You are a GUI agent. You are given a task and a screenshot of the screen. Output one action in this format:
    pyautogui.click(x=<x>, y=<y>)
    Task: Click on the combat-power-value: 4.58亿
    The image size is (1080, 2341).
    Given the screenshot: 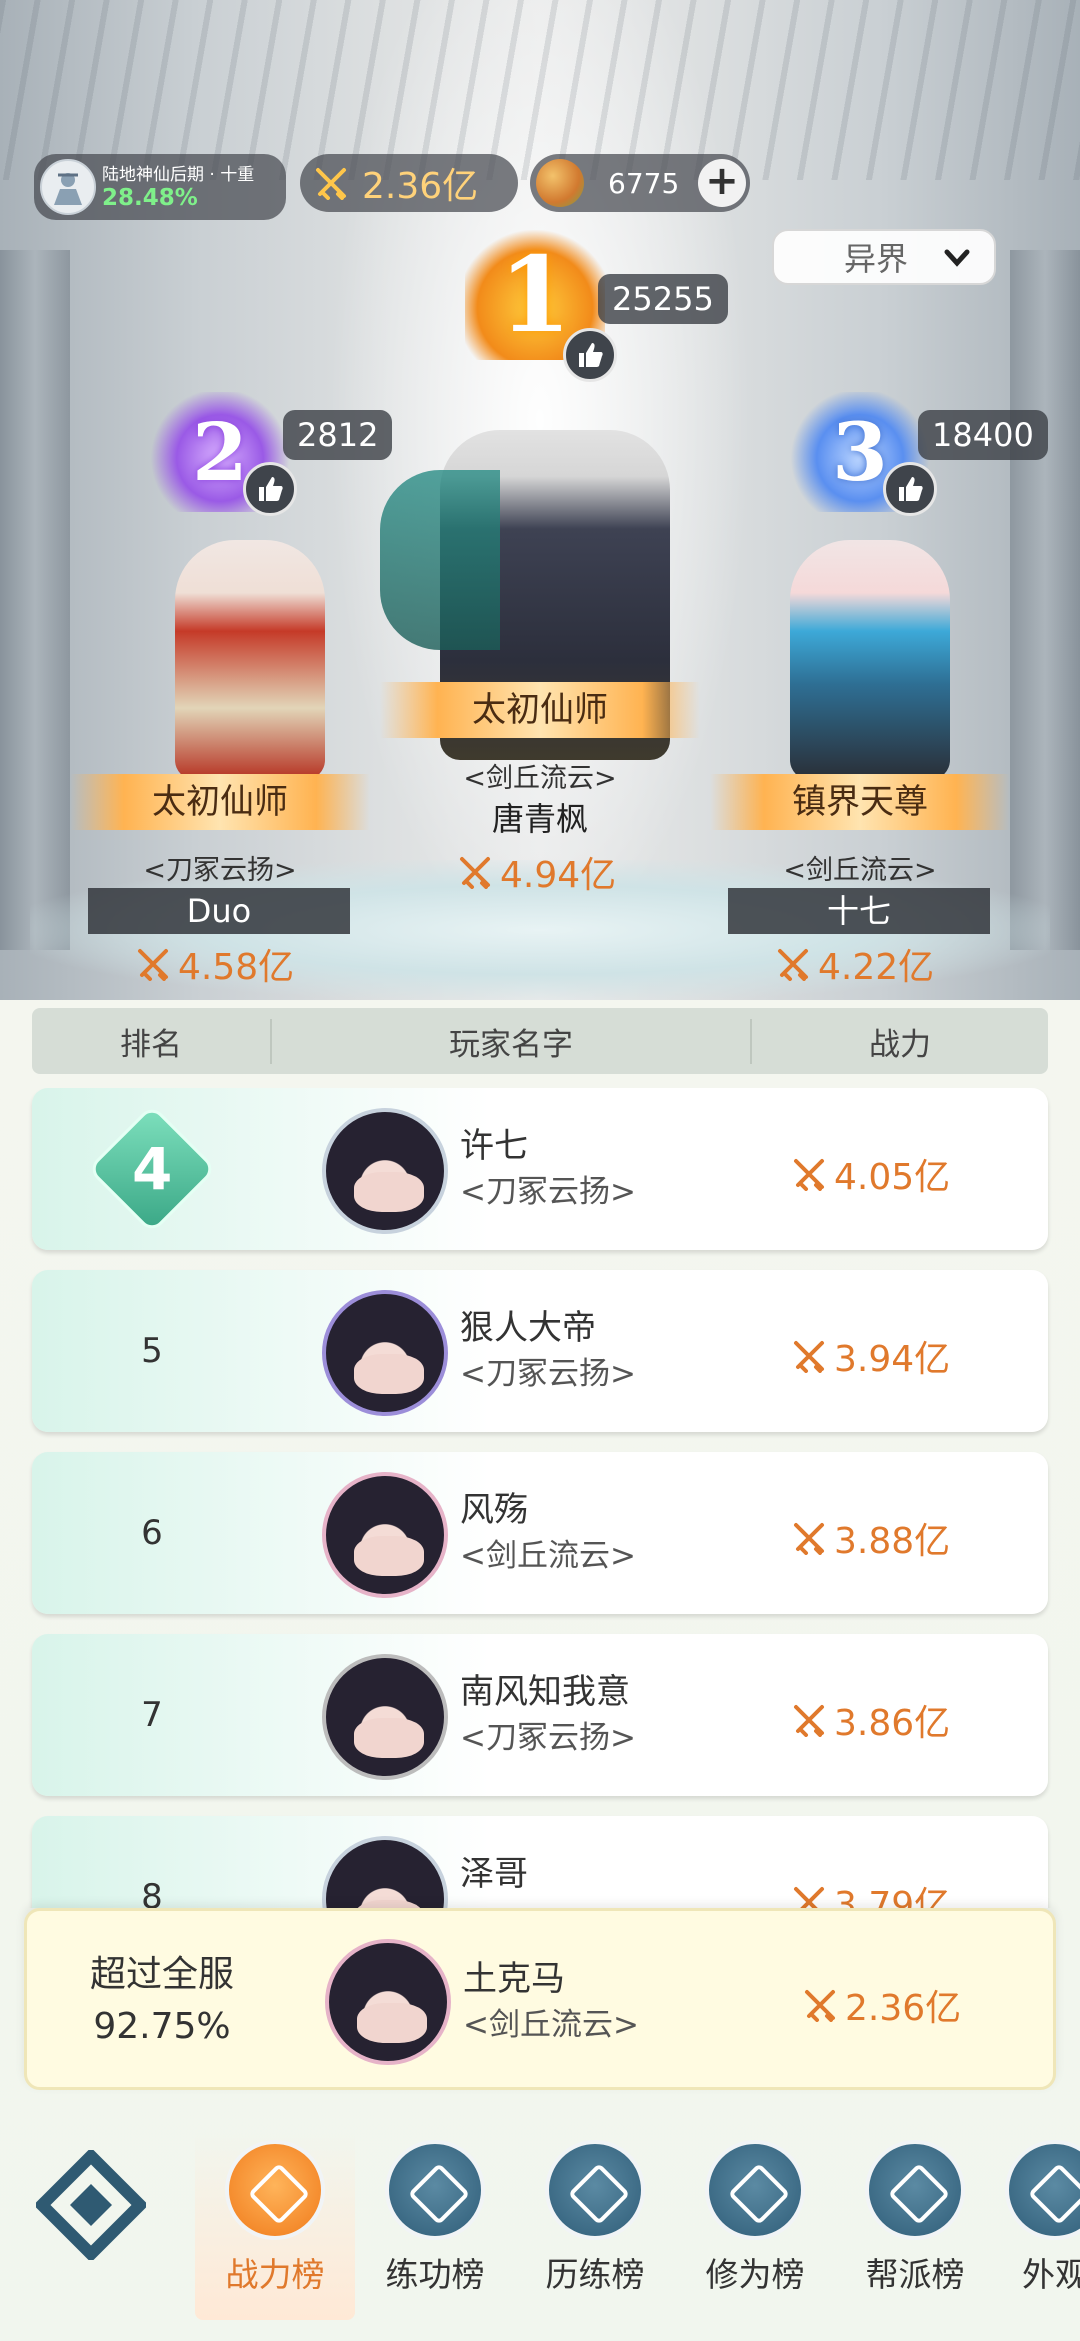 What is the action you would take?
    pyautogui.click(x=236, y=967)
    